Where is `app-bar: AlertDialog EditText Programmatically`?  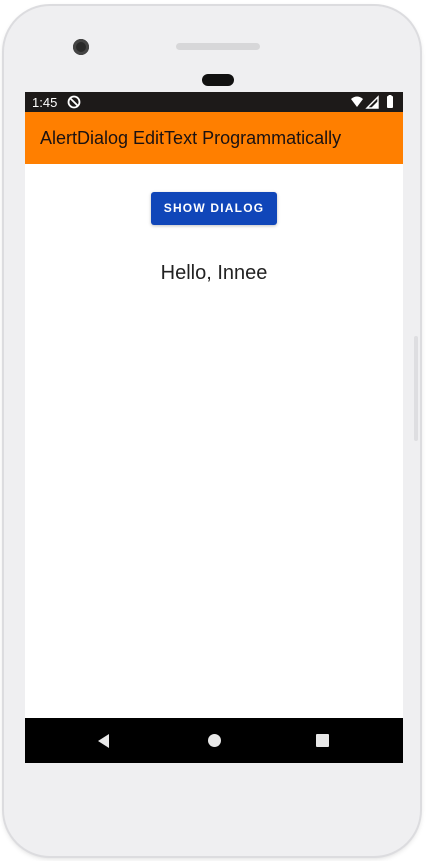 app-bar: AlertDialog EditText Programmatically is located at coordinates (214, 138).